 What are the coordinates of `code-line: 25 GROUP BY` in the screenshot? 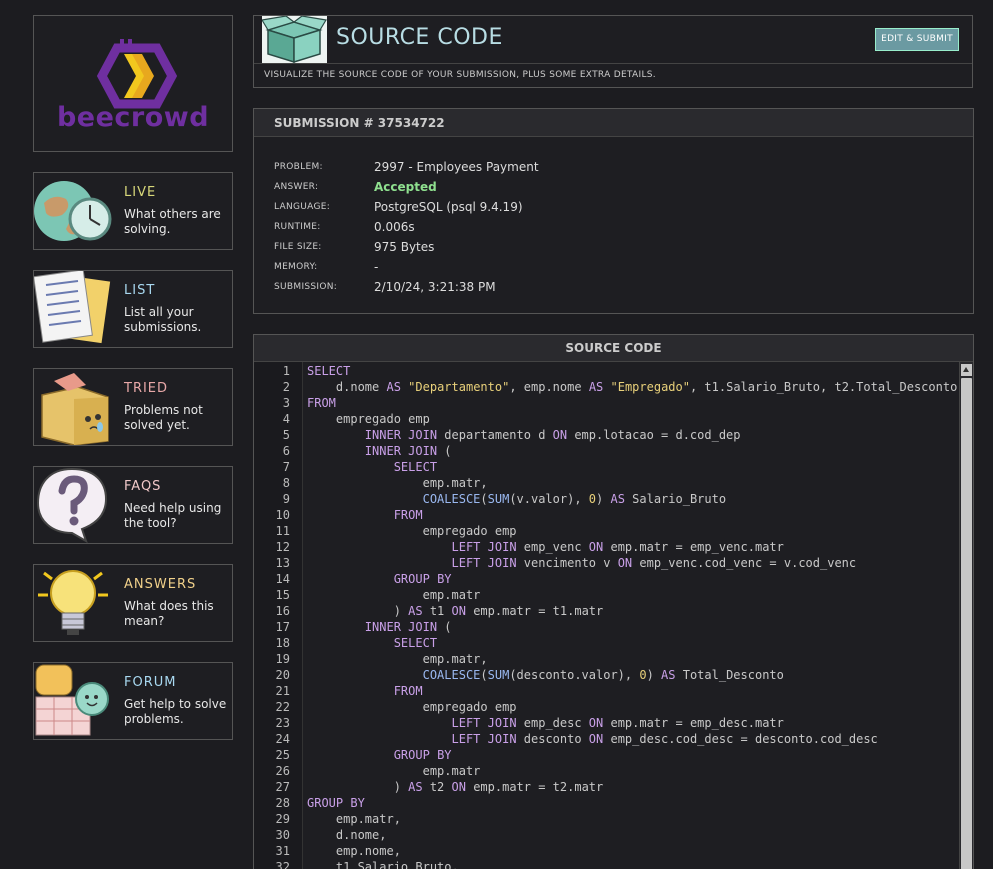 It's located at (606, 755).